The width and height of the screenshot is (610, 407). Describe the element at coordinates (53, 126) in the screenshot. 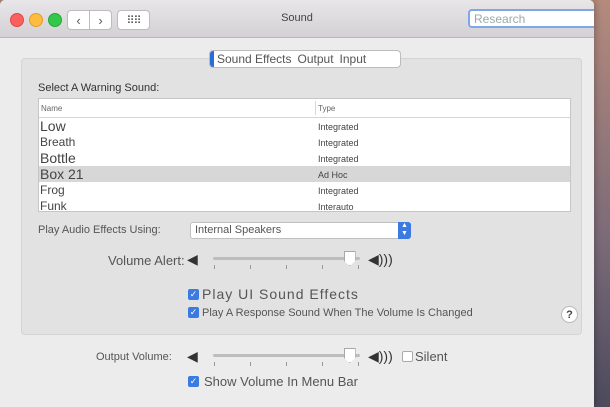

I see `sound-name: Low` at that location.